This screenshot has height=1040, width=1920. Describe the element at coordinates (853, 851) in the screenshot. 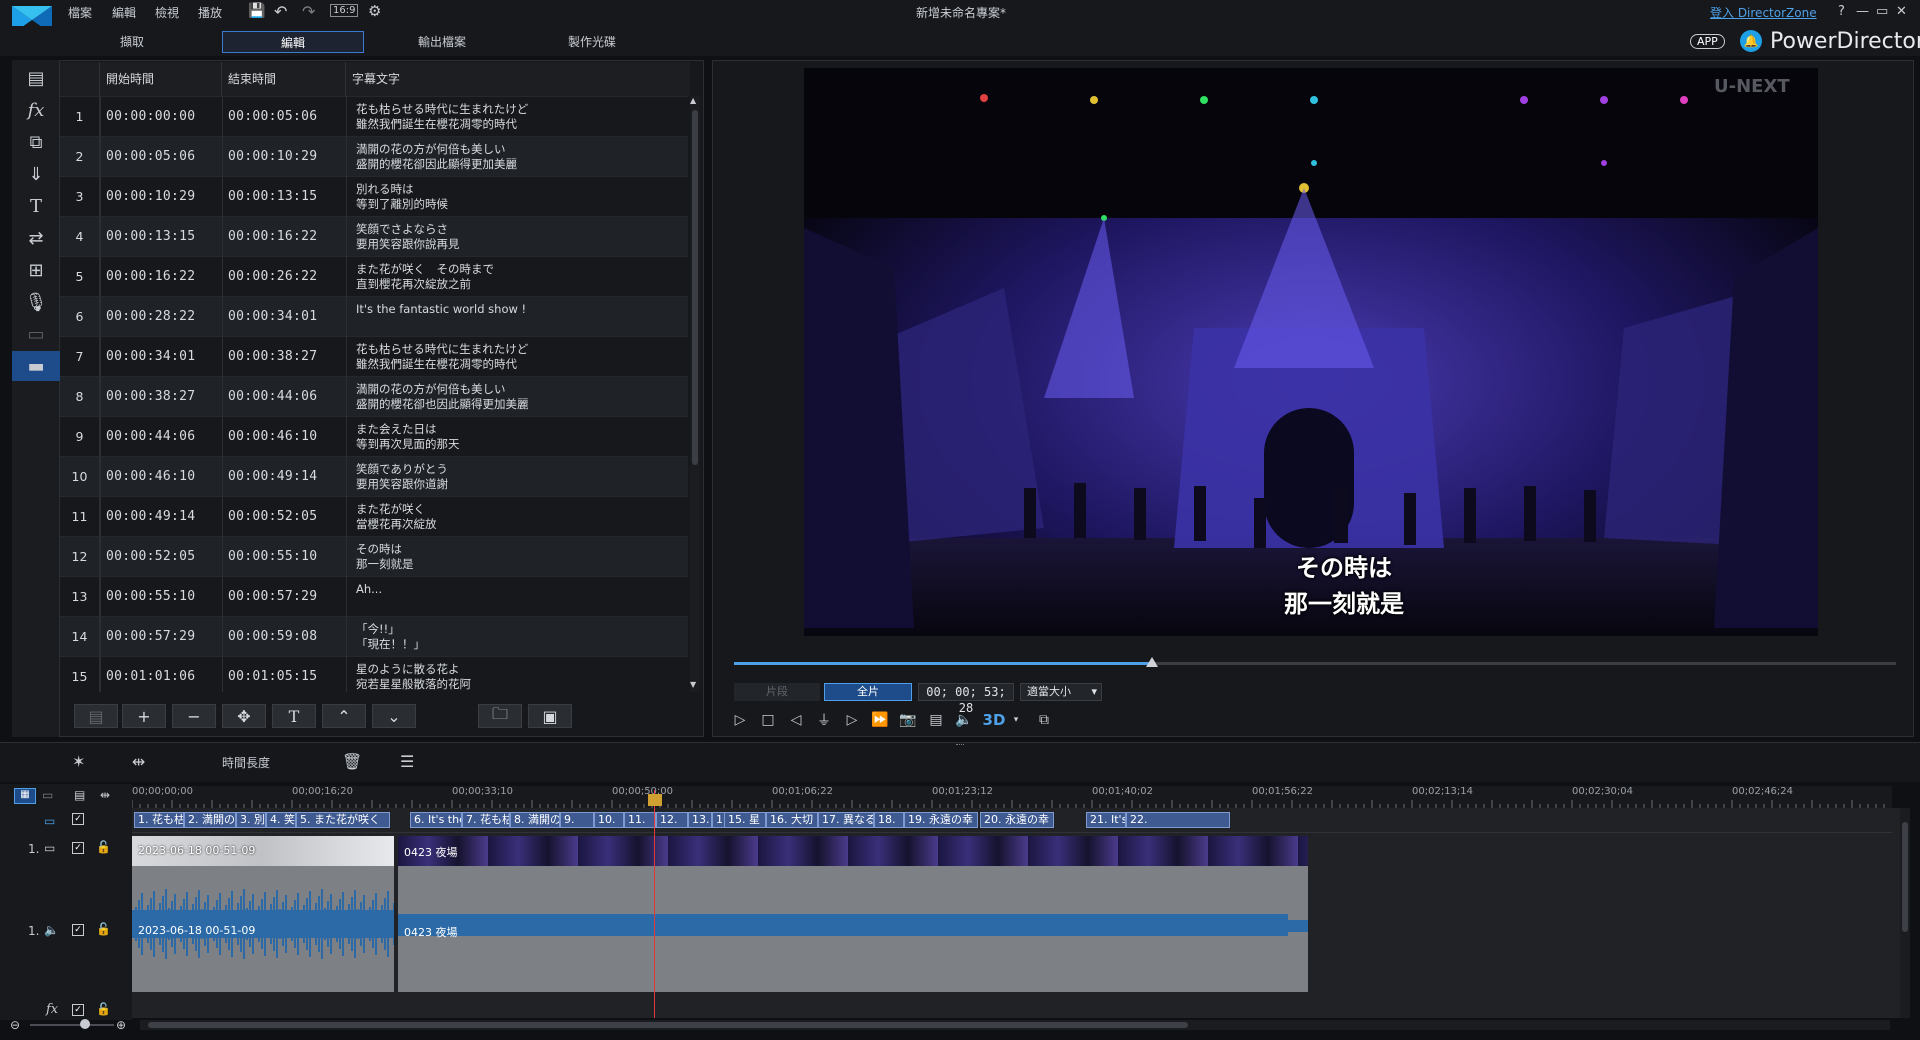

I see `video-clip-2: 0423 夜場` at that location.